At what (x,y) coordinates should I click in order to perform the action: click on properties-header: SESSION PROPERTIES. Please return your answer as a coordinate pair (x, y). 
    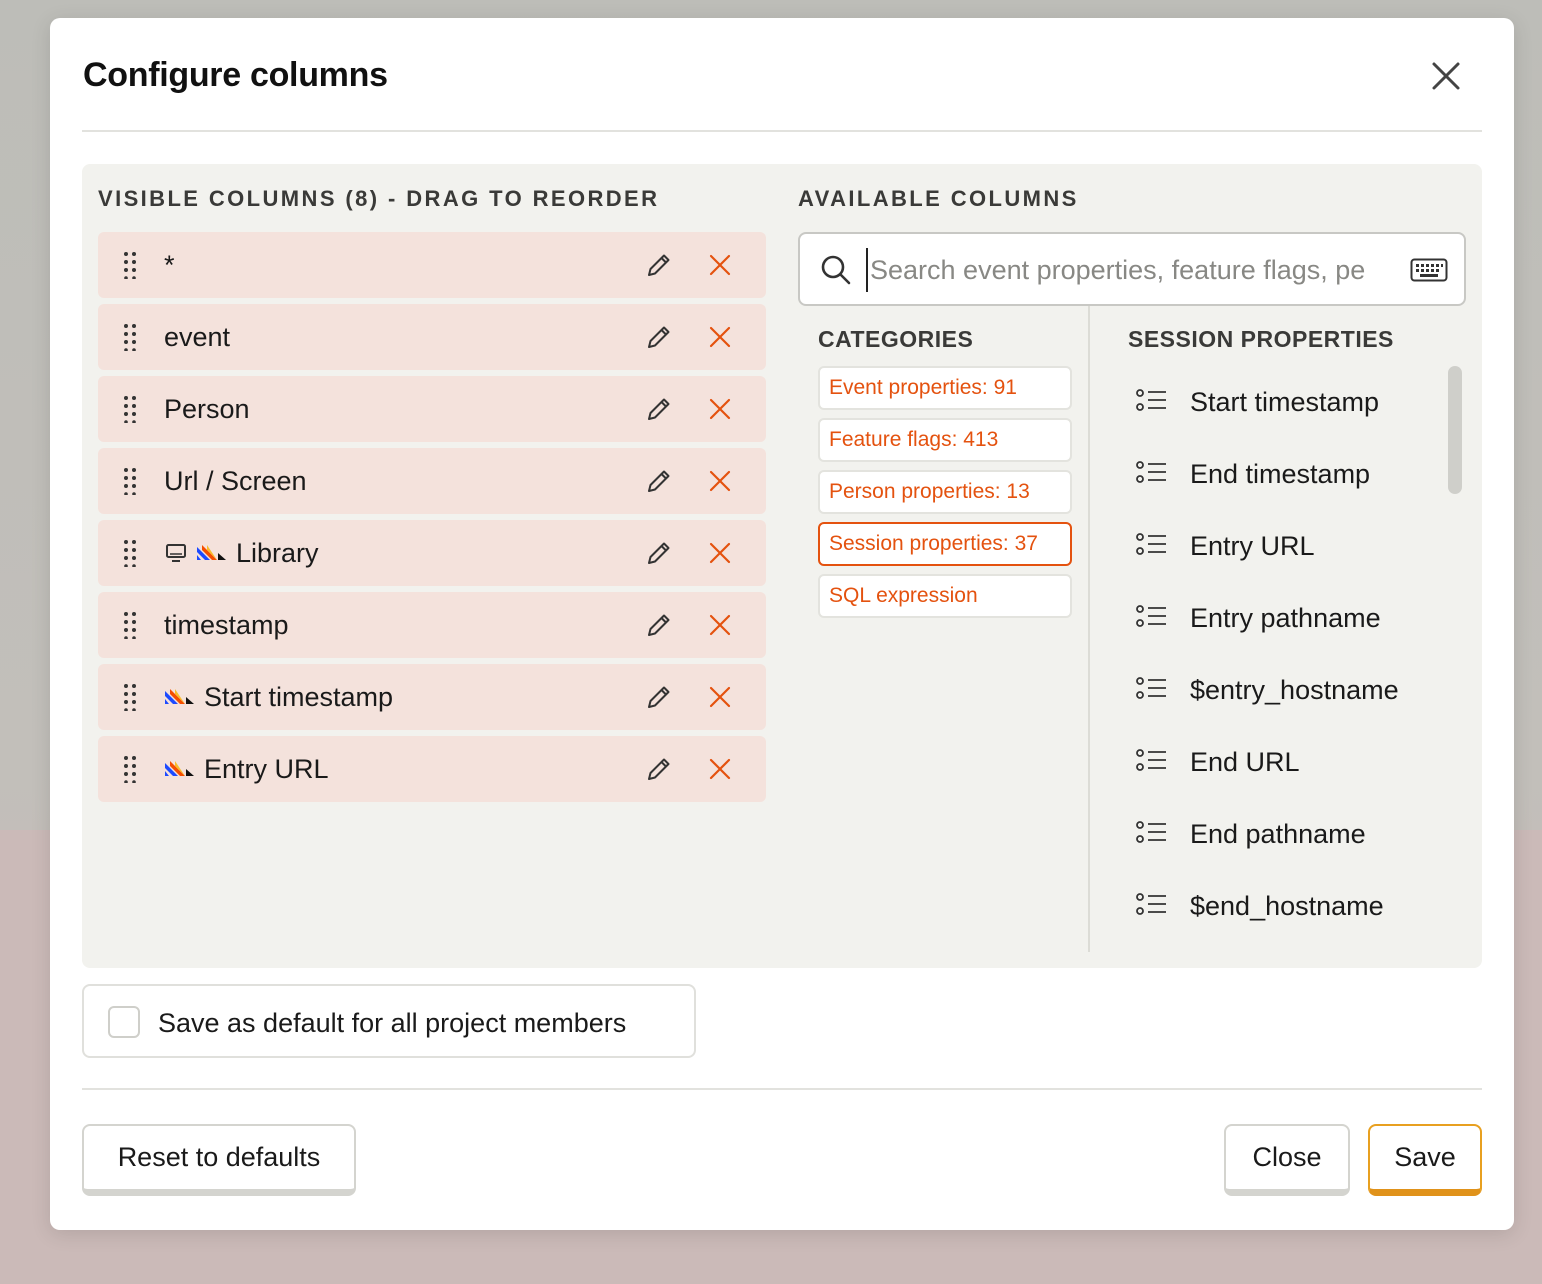
    Looking at the image, I should click on (1261, 339).